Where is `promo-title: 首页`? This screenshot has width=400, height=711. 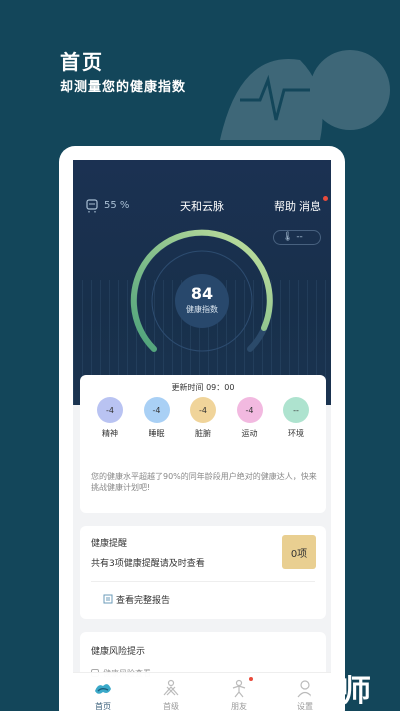 promo-title: 首页 is located at coordinates (82, 62).